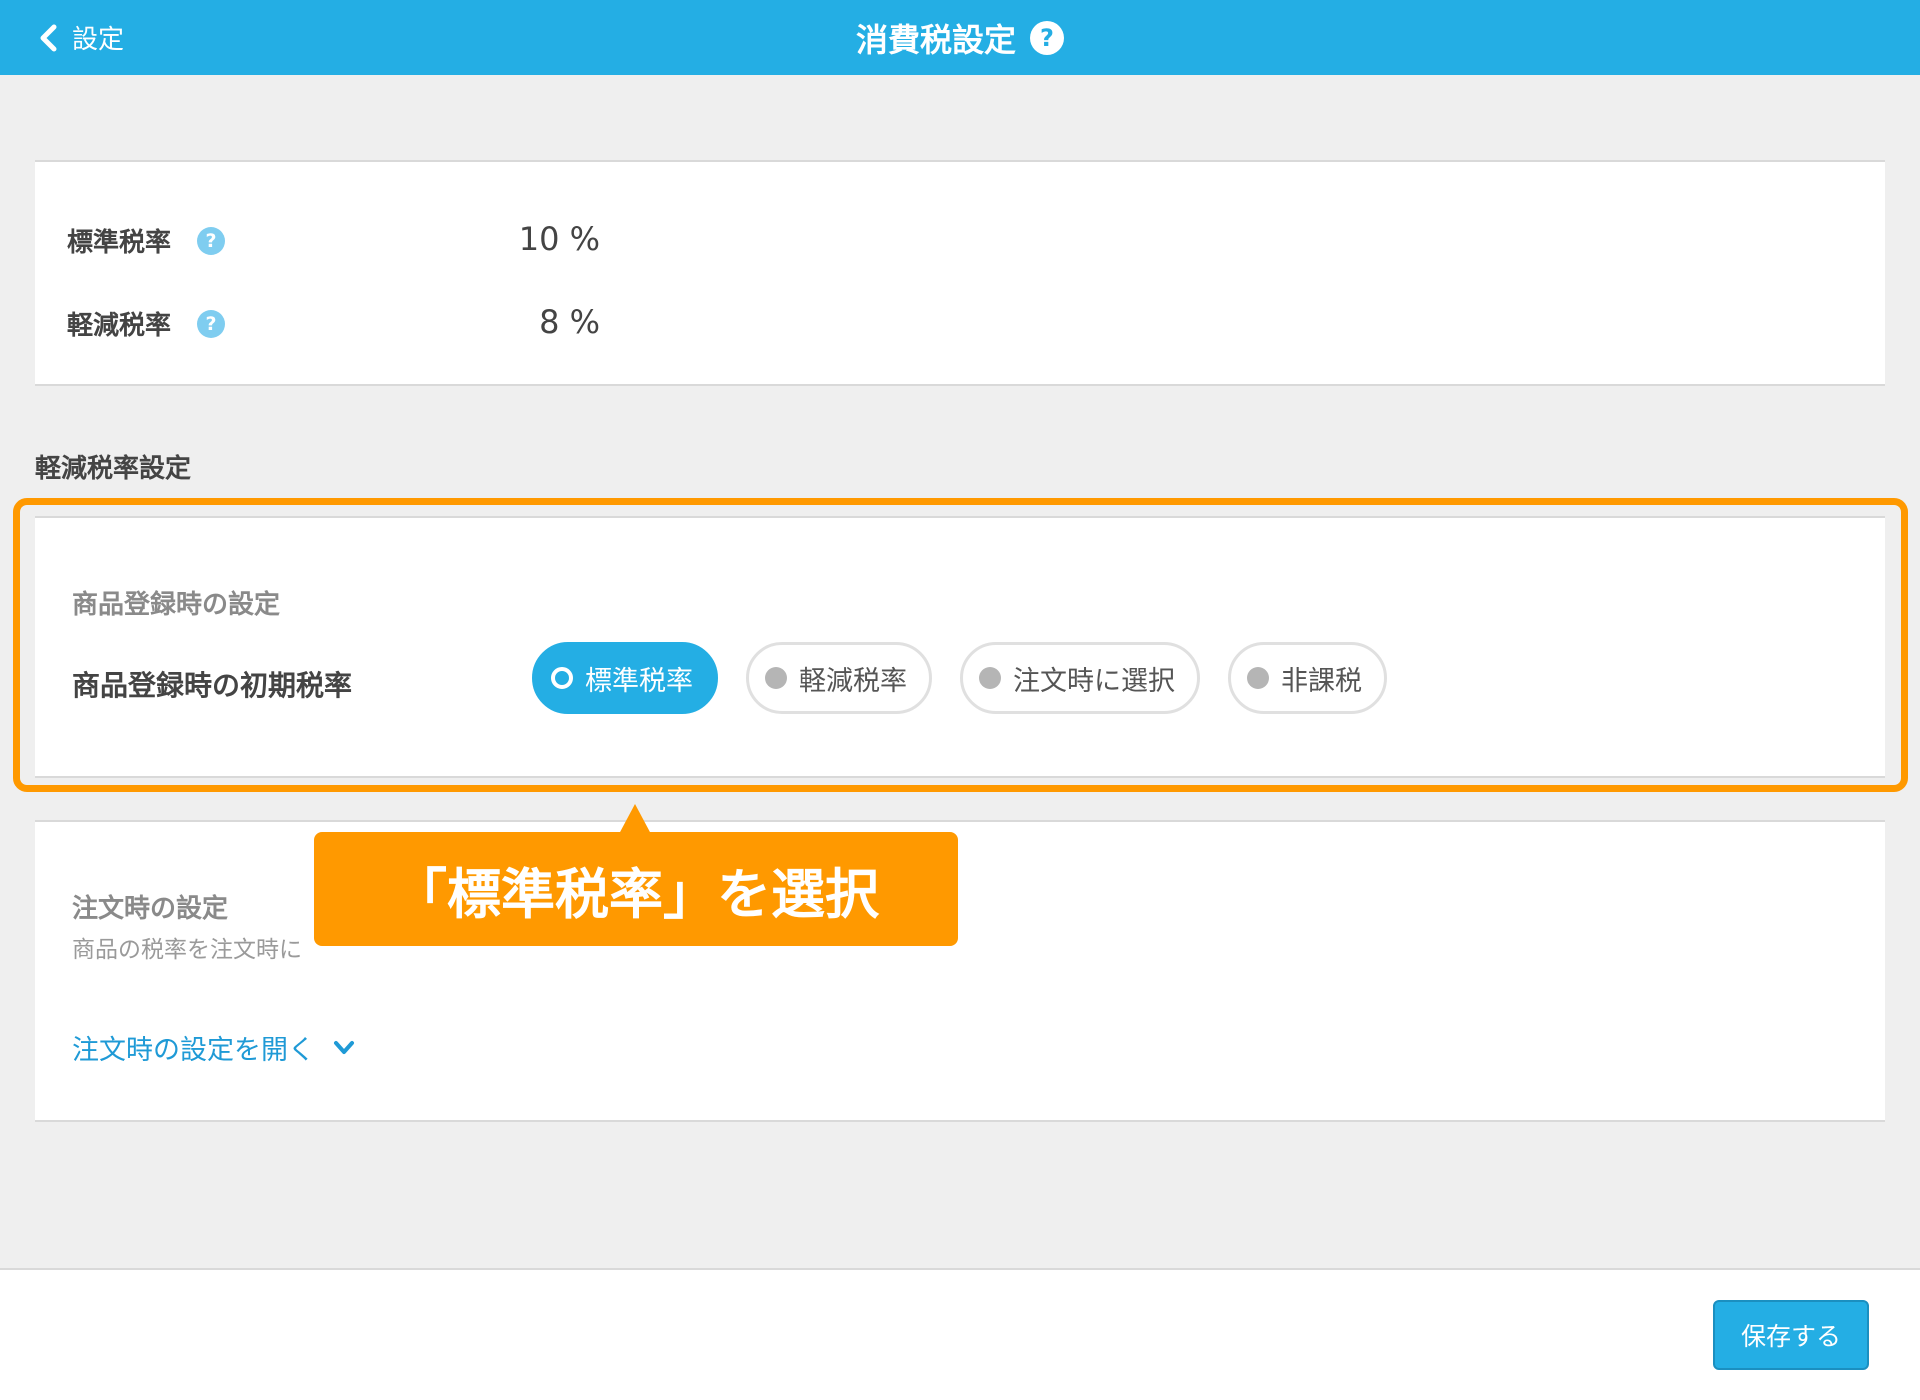 Image resolution: width=1920 pixels, height=1400 pixels. What do you see at coordinates (344, 1047) in the screenshot?
I see `chevron-down-icon` at bounding box center [344, 1047].